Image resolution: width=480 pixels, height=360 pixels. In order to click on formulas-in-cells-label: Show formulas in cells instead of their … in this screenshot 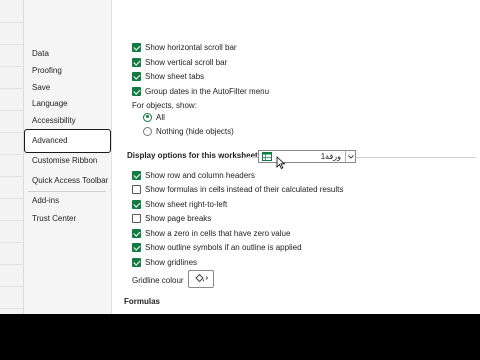, I will do `click(244, 189)`.